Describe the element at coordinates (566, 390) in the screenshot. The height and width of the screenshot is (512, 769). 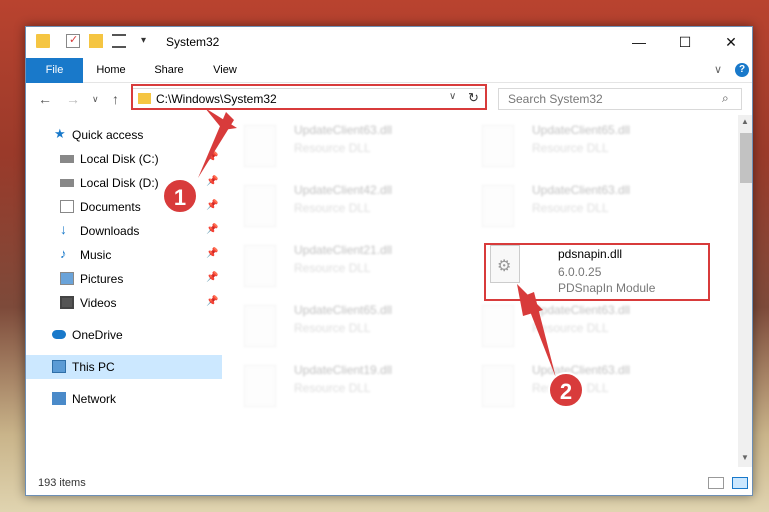
I see `step-2-badge: 2` at that location.